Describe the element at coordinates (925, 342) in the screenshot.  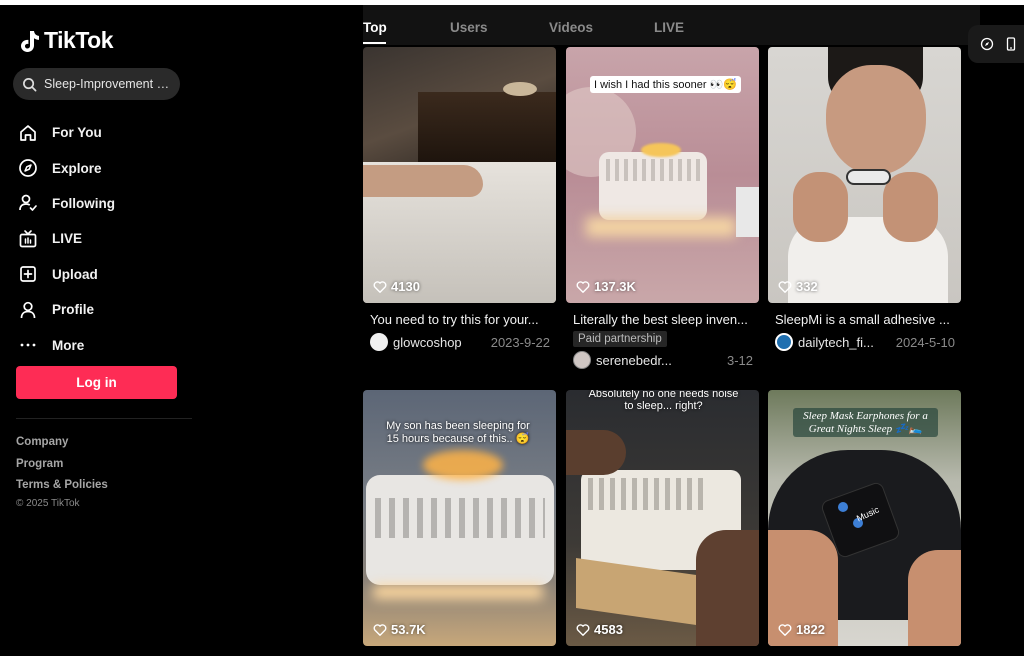
I see `post-date: 2024-5-10` at that location.